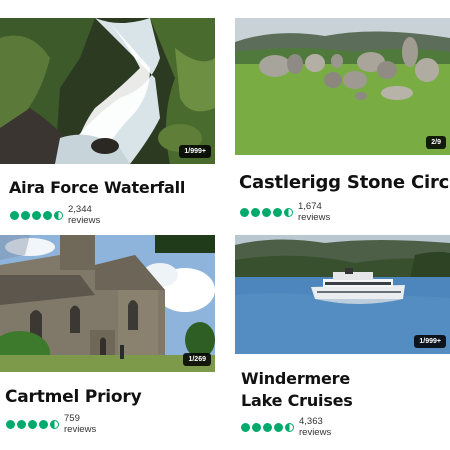  What do you see at coordinates (342, 294) in the screenshot?
I see `lake-cruise-photo: 1/999+` at bounding box center [342, 294].